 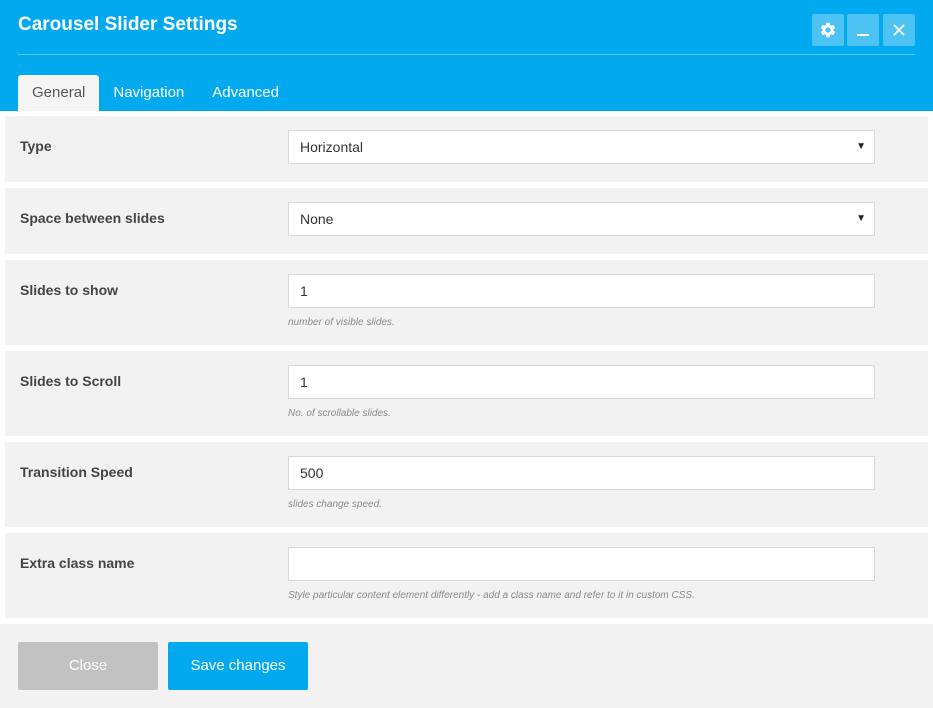 I want to click on space-row: Space between slides None ▼, so click(x=466, y=221).